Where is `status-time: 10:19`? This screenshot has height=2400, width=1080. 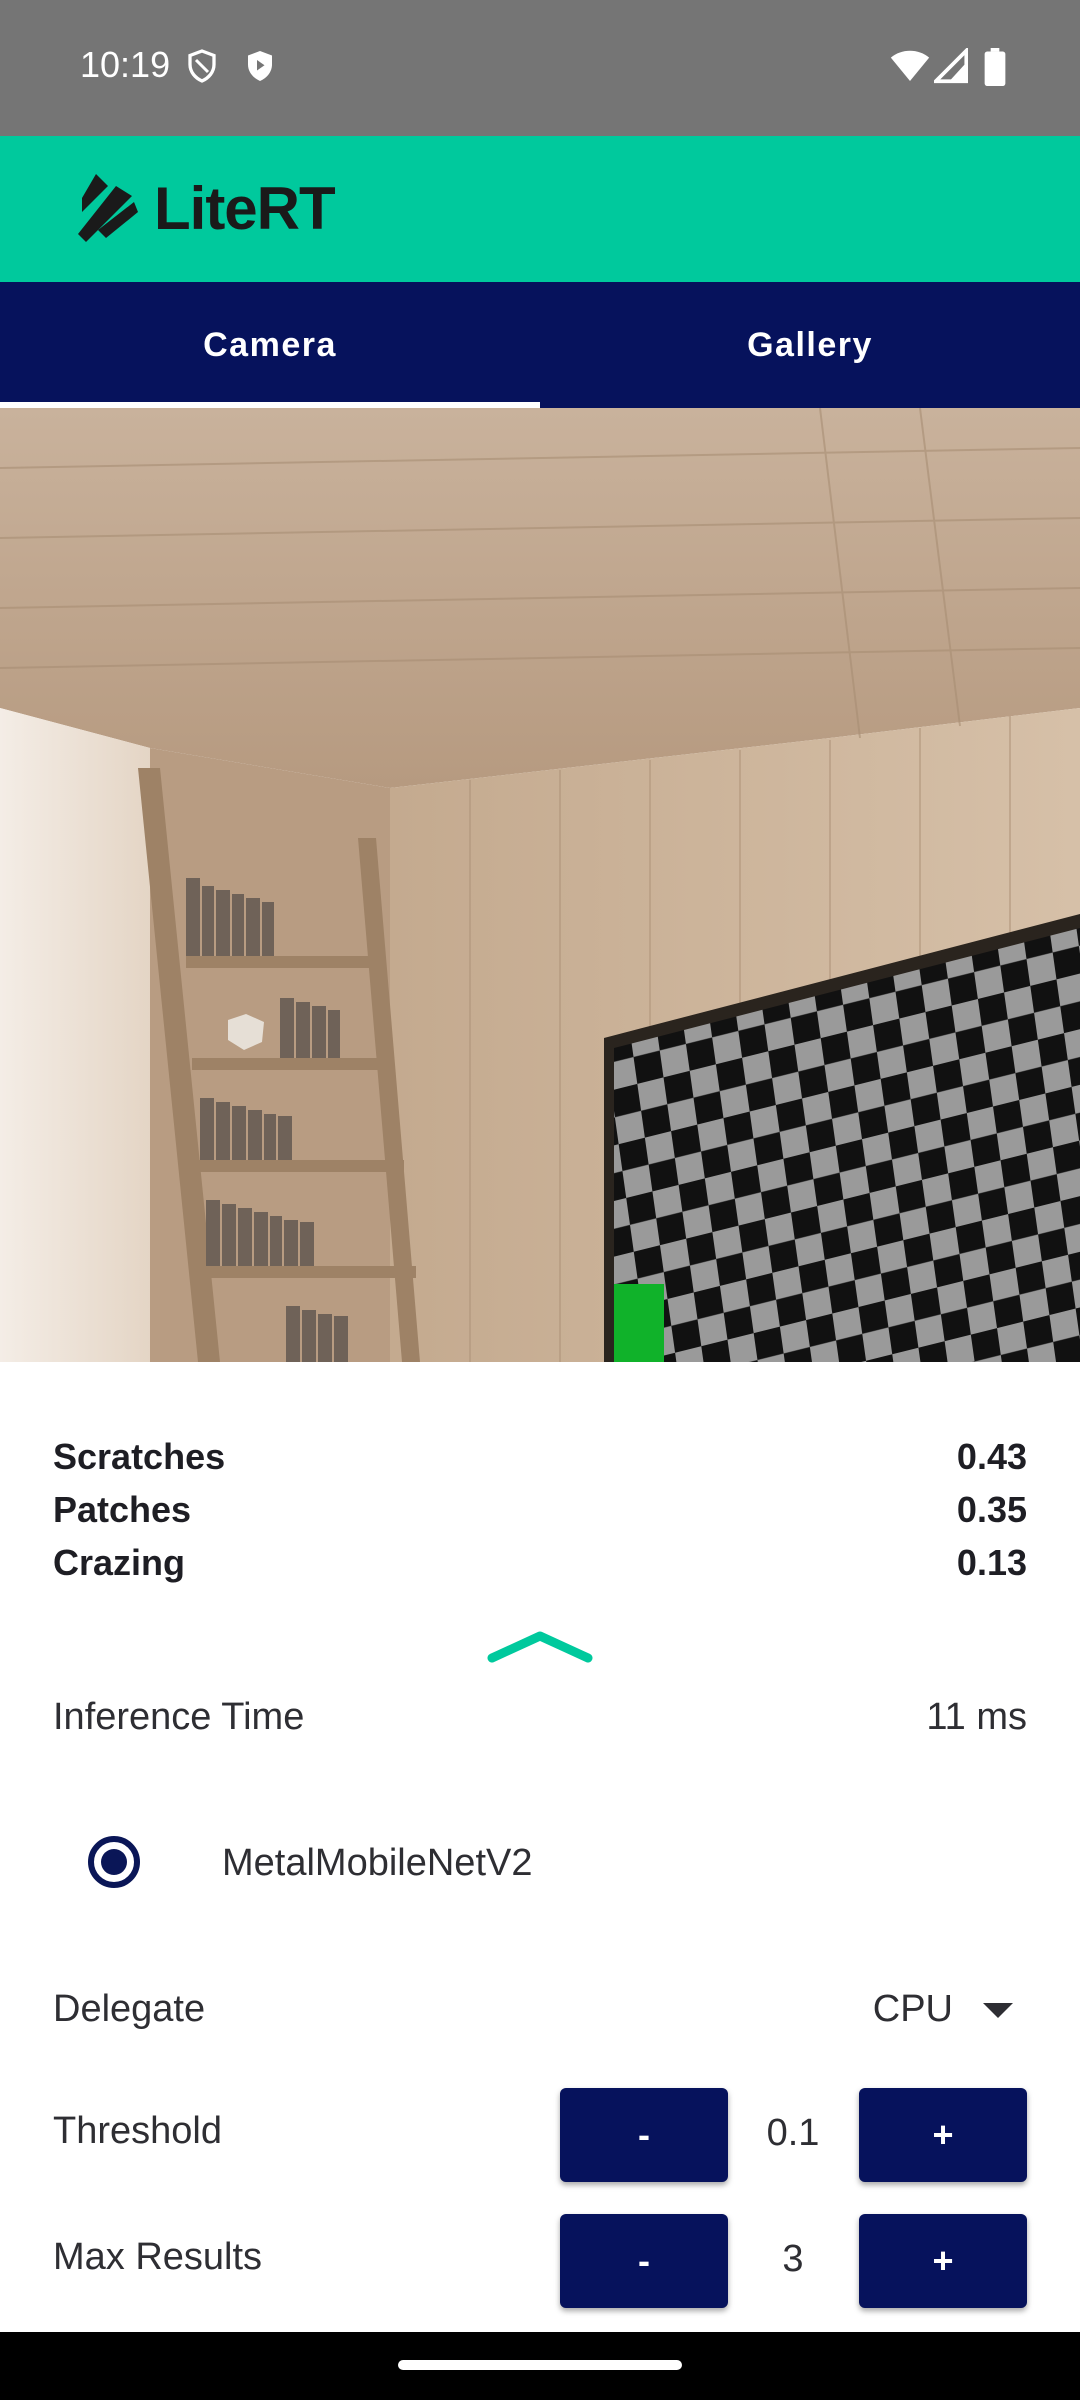 status-time: 10:19 is located at coordinates (125, 64).